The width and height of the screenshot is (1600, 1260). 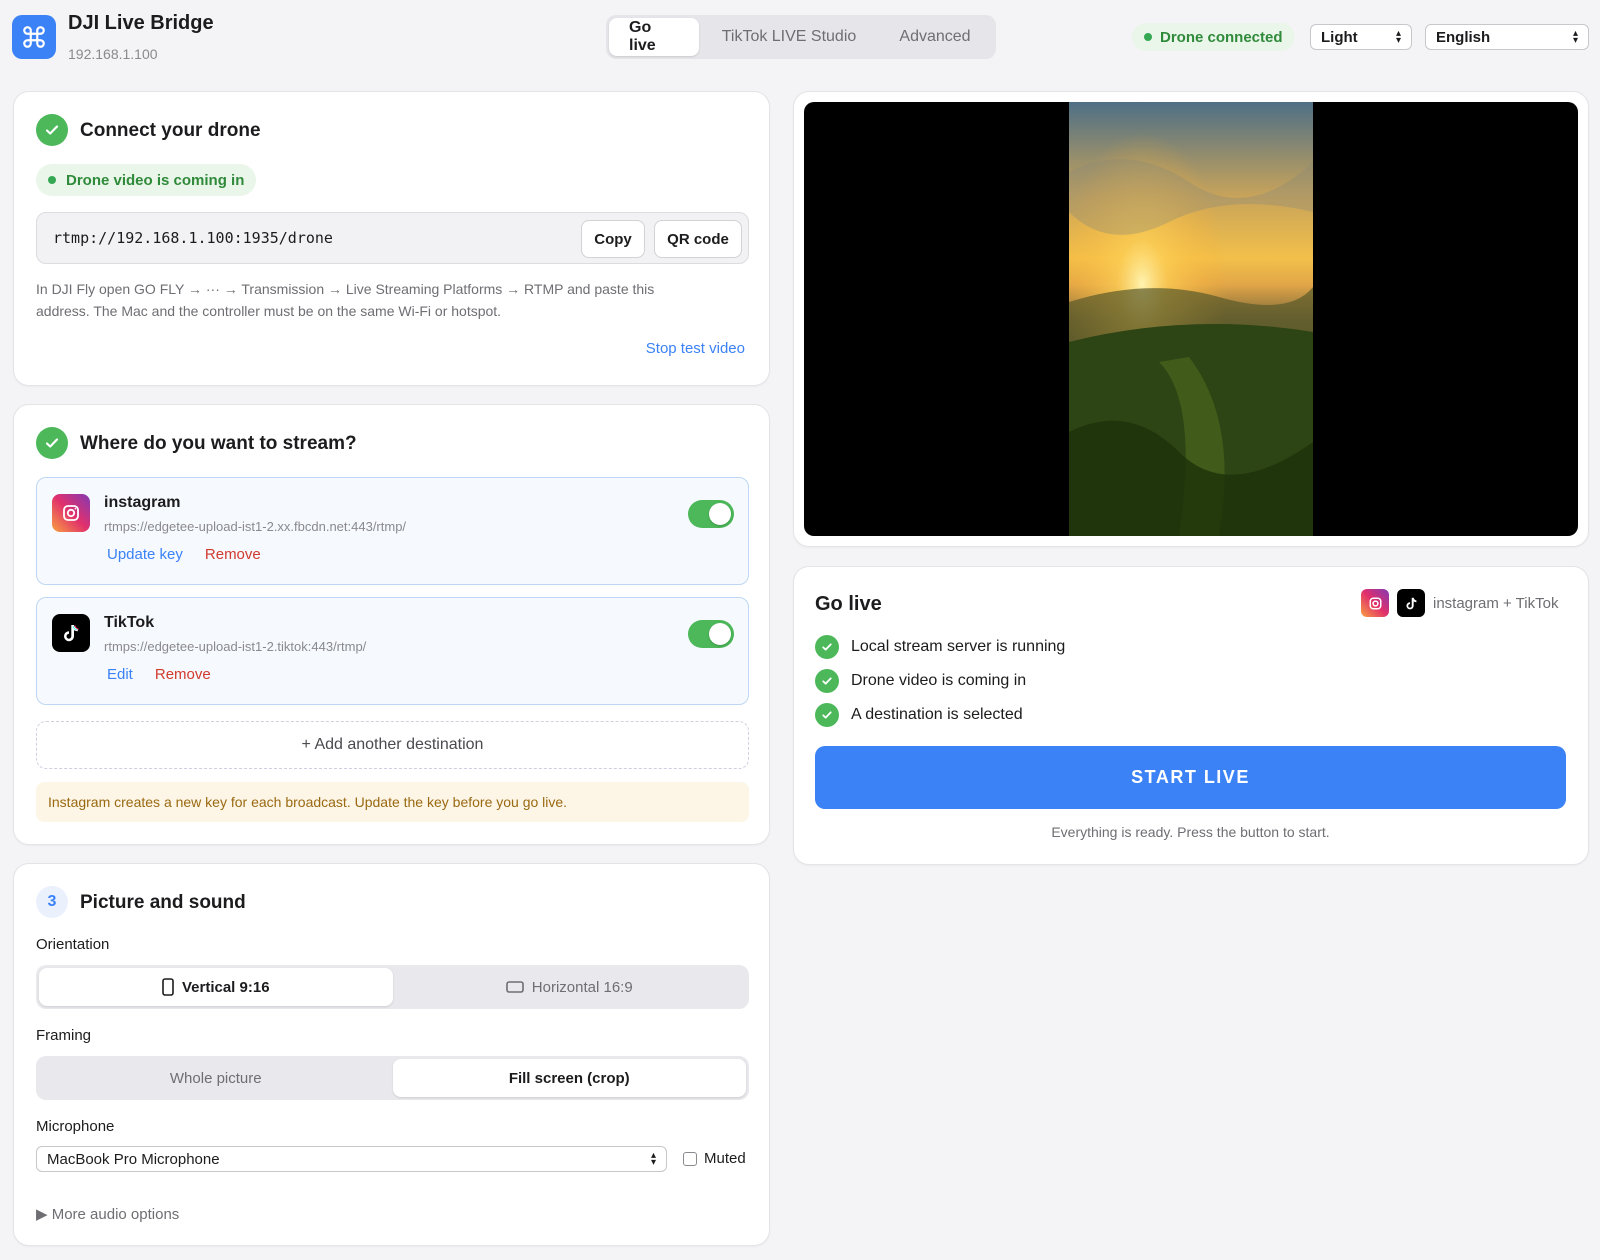 What do you see at coordinates (120, 674) in the screenshot?
I see `edit-destination-link: Edit` at bounding box center [120, 674].